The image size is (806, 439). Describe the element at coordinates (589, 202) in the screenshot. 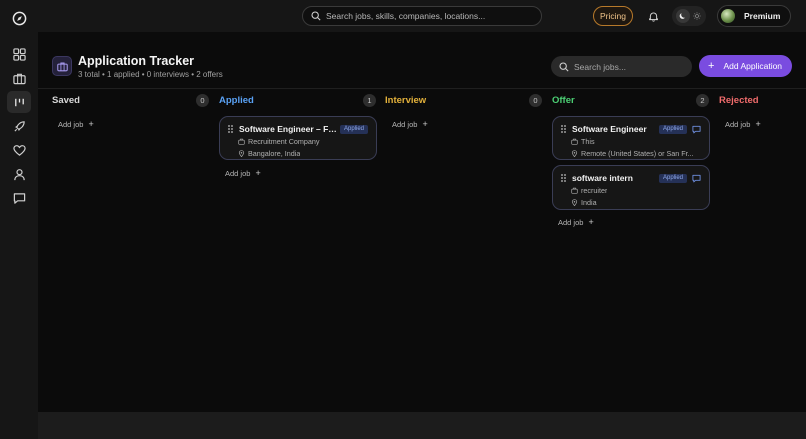

I see `location-text: India` at that location.